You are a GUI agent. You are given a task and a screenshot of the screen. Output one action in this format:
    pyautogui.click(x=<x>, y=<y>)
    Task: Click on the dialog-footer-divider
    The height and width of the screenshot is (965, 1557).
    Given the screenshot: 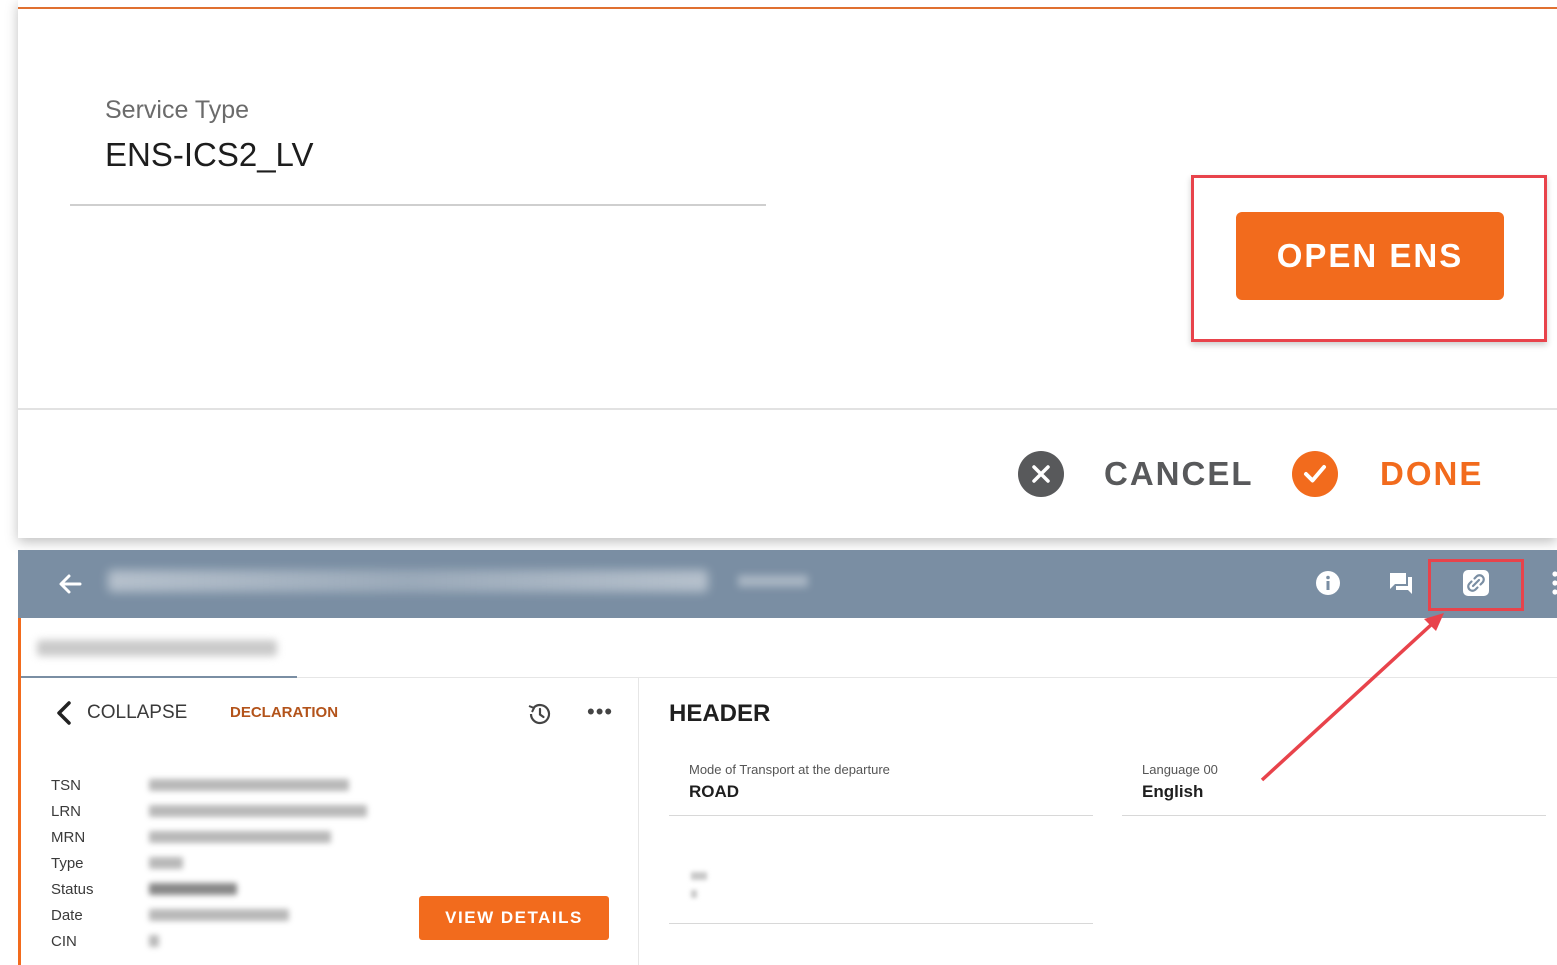 What is the action you would take?
    pyautogui.click(x=787, y=409)
    